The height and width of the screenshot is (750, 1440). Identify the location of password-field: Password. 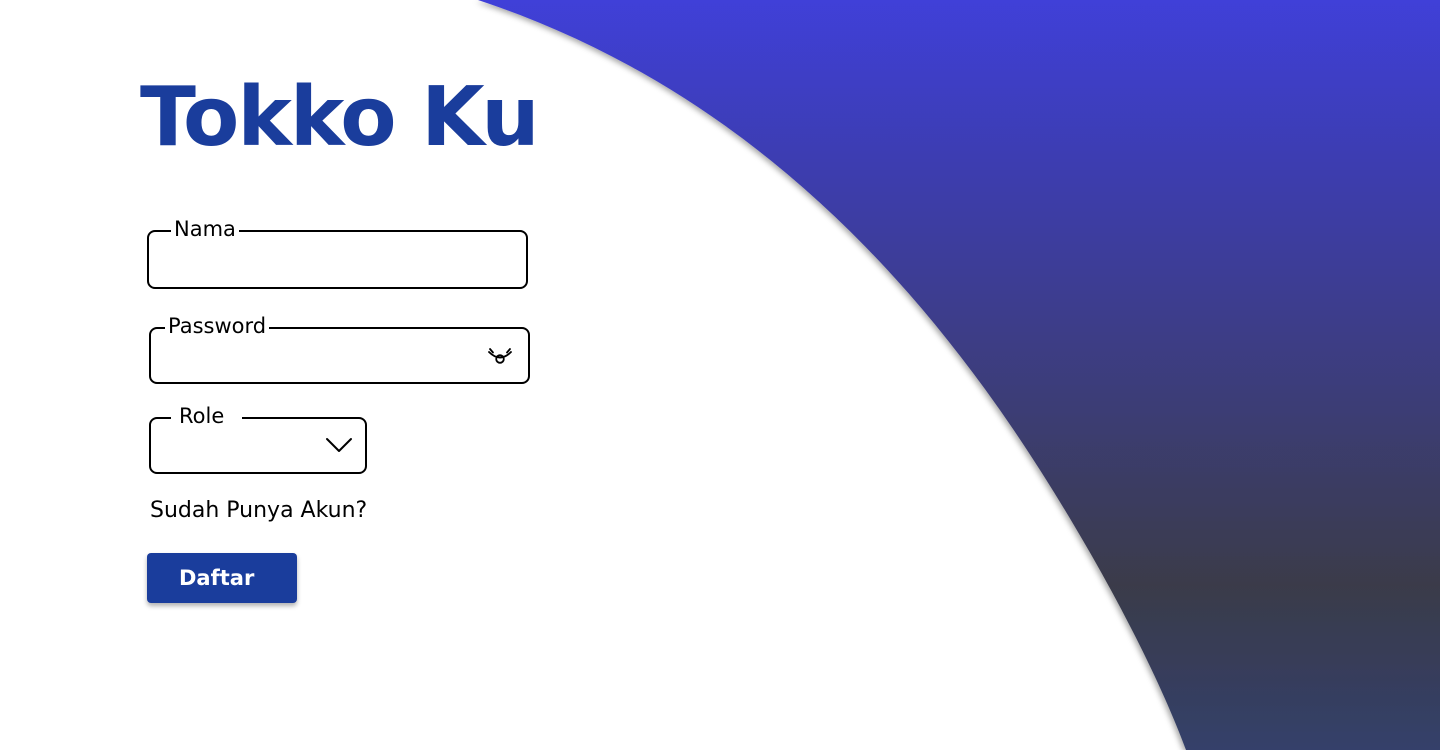
(339, 349).